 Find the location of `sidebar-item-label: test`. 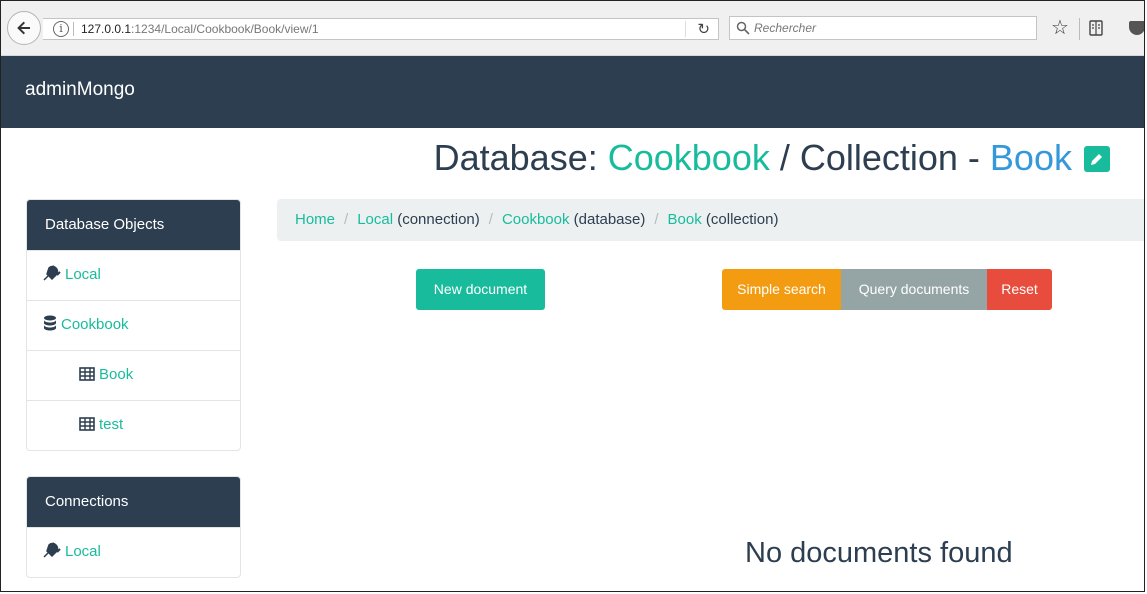

sidebar-item-label: test is located at coordinates (111, 424).